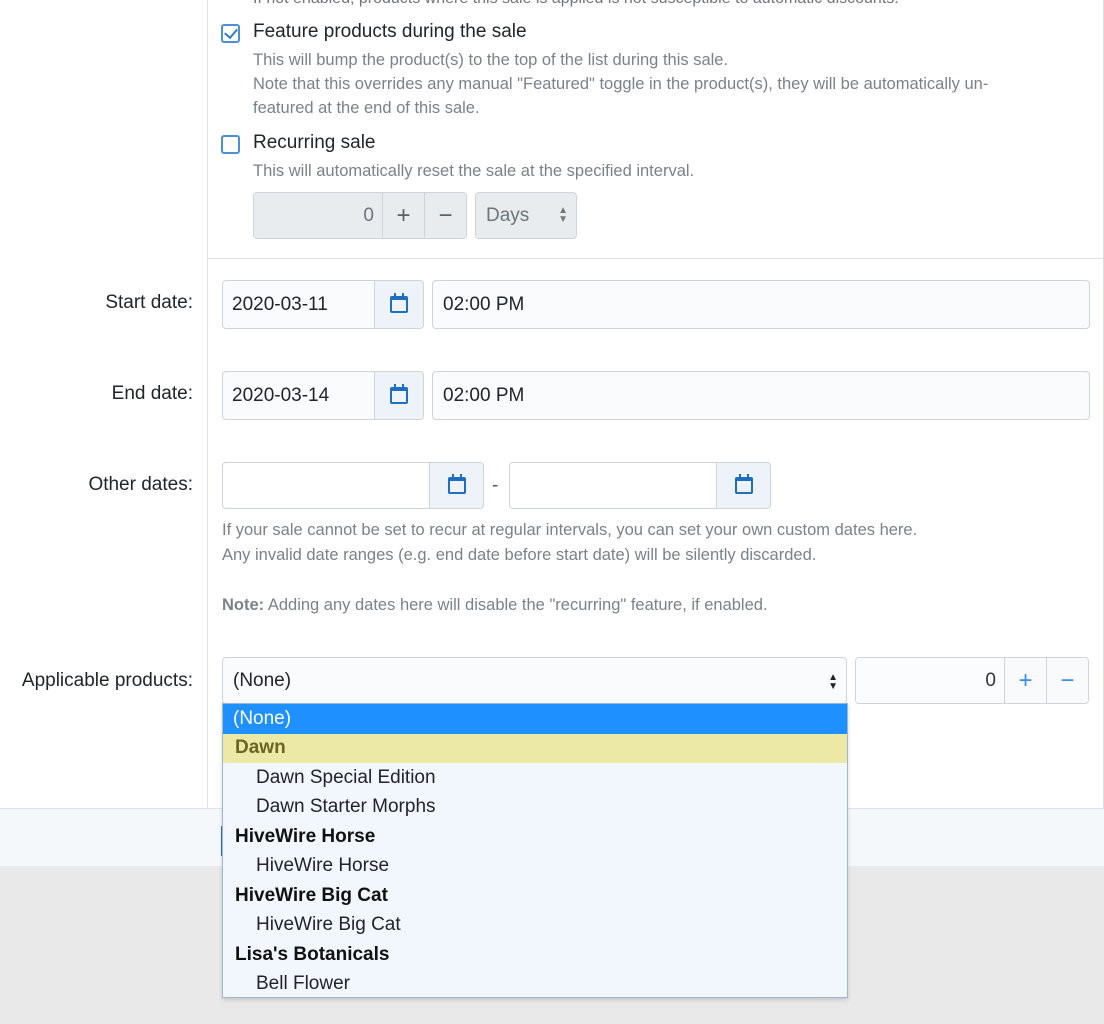 This screenshot has height=1024, width=1104. Describe the element at coordinates (535, 926) in the screenshot. I see `dropdown-option: HiveWire Big Cat` at that location.